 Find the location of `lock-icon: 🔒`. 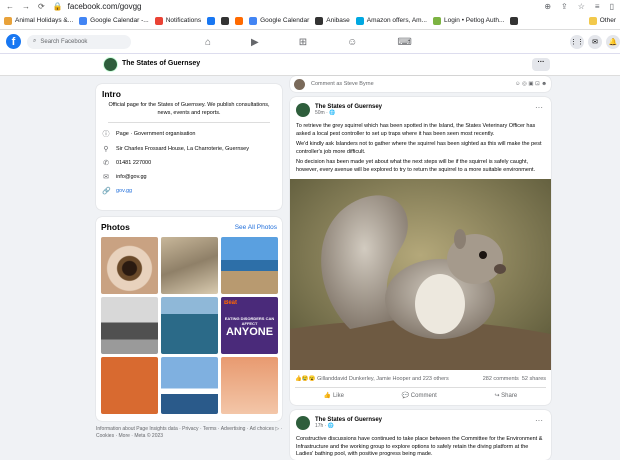

lock-icon: 🔒 is located at coordinates (57, 6).